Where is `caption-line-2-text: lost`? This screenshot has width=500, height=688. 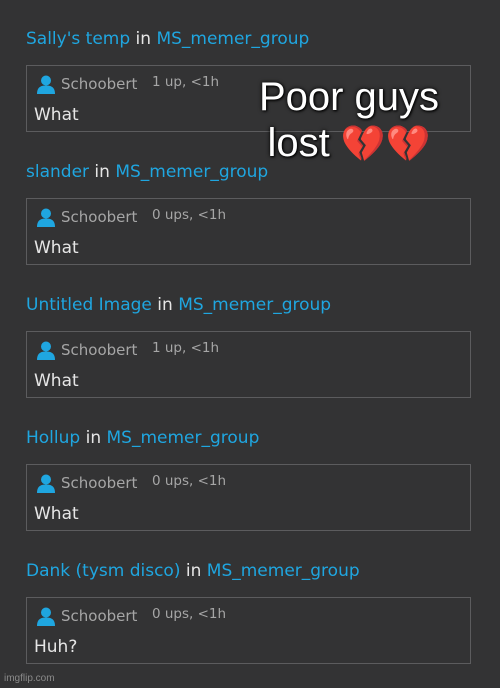
caption-line-2-text: lost is located at coordinates (298, 143).